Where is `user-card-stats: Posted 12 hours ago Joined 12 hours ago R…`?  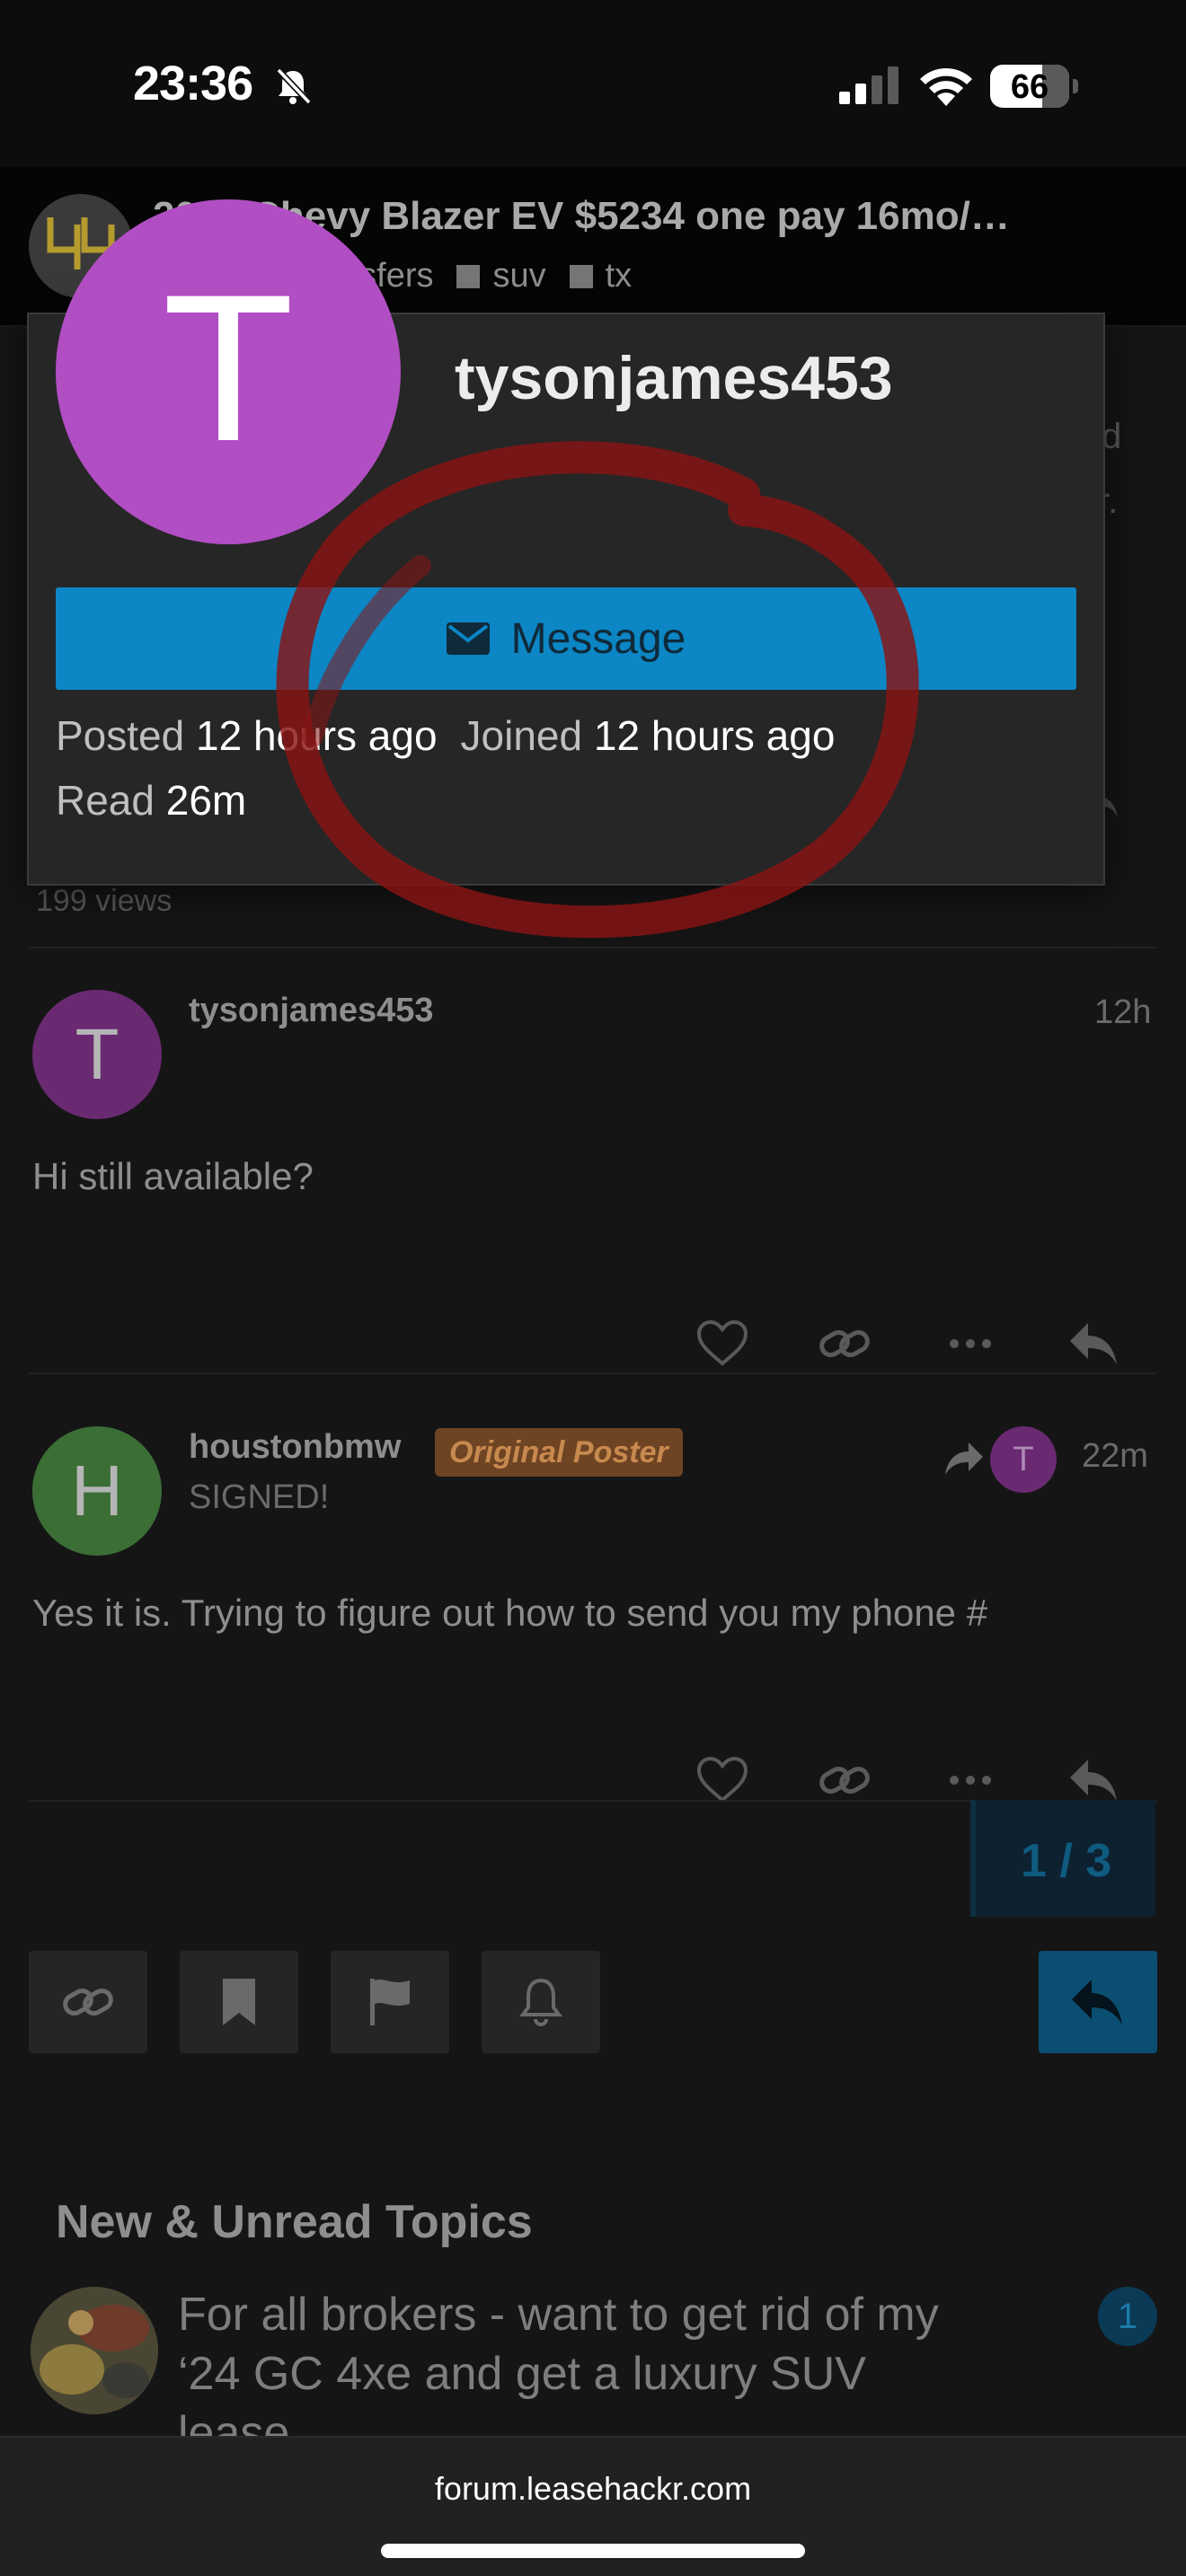
user-card-stats: Posted 12 hours ago Joined 12 hours ago R… is located at coordinates (445, 776).